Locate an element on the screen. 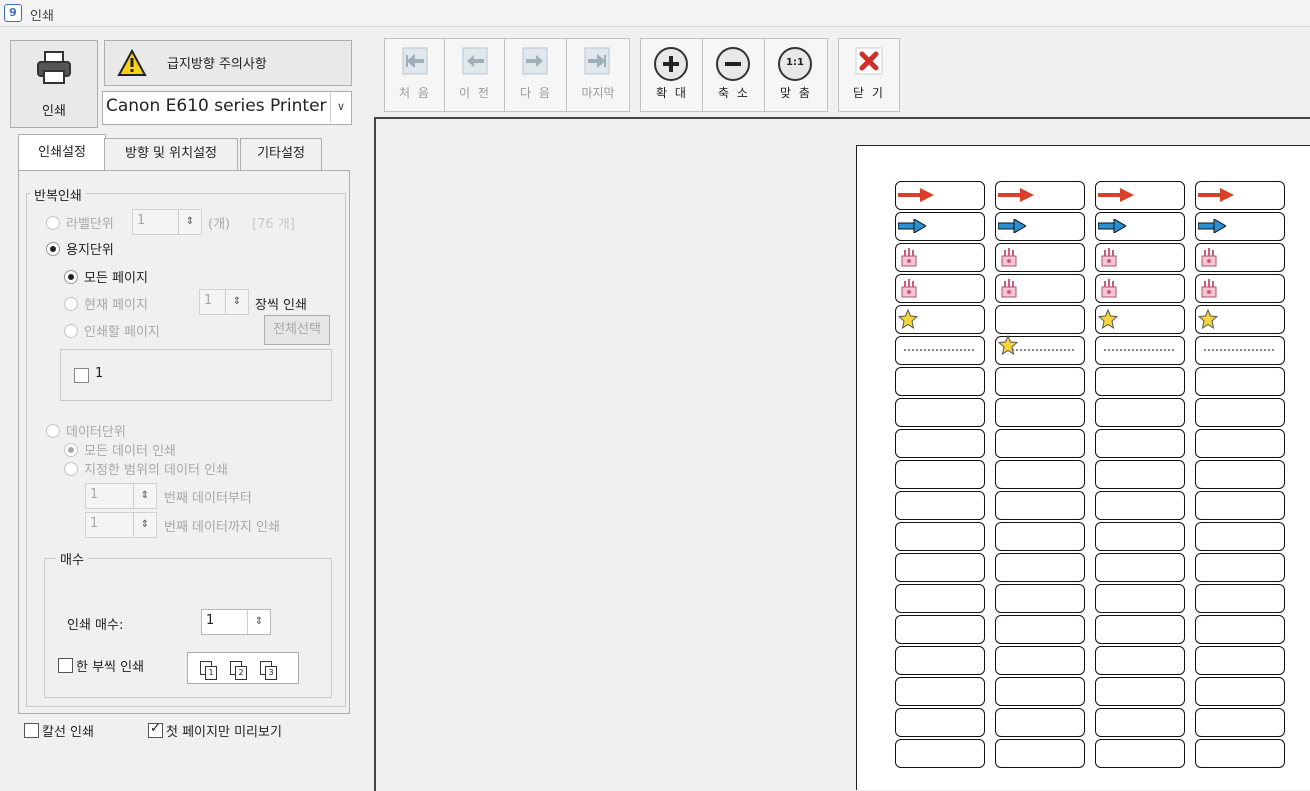  all-data-label: 모든 데이터 인쇄 is located at coordinates (130, 451).